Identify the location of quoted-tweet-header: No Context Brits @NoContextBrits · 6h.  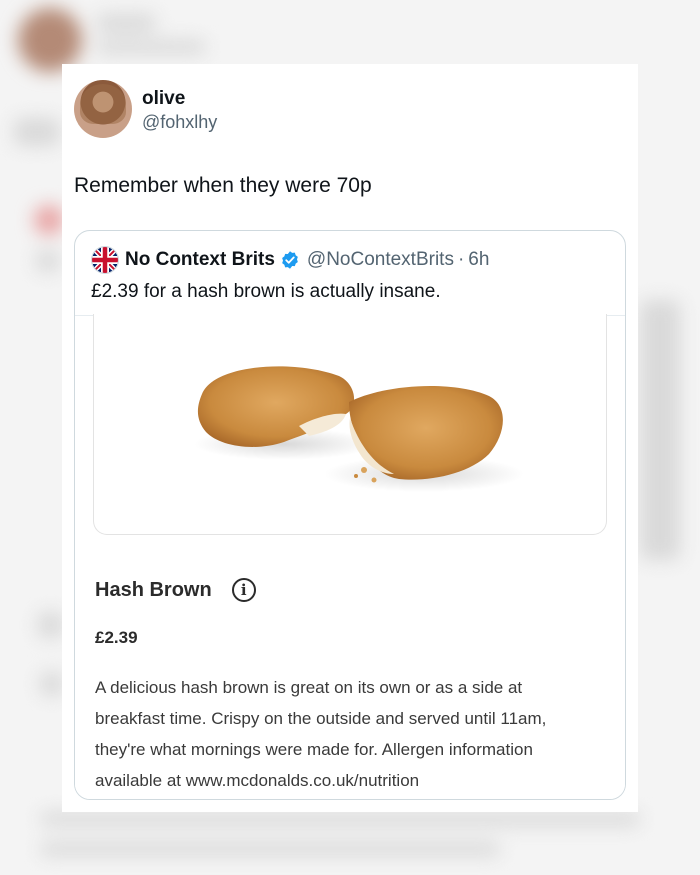
(290, 260).